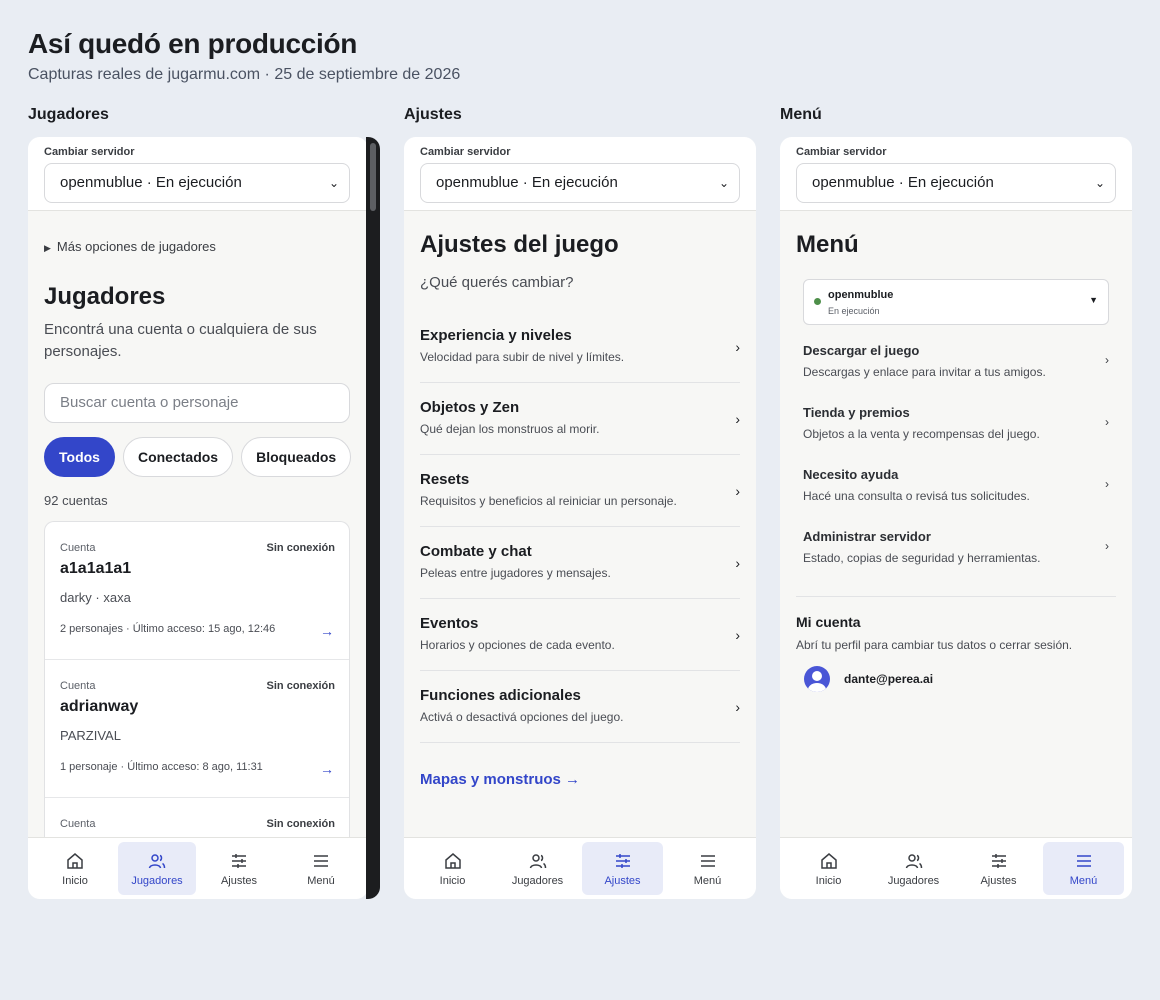 The width and height of the screenshot is (1160, 1000). I want to click on settings-item-desc: Horarios y opciones de cada evento., so click(517, 645).